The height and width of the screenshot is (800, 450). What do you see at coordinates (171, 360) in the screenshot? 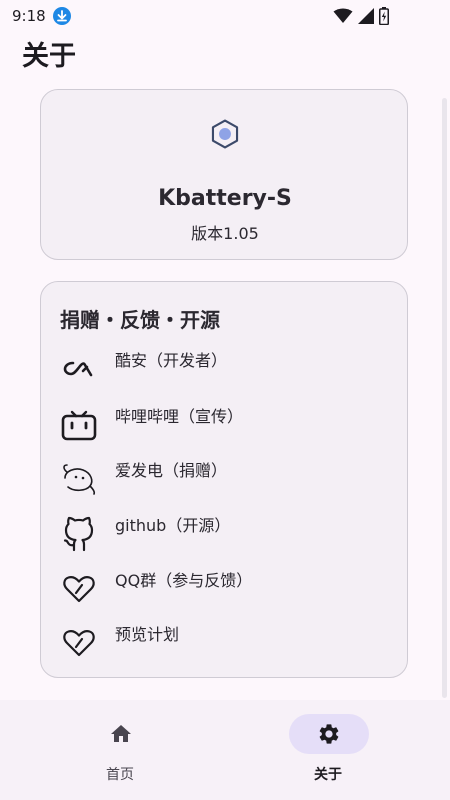
I see `link-label: 酷安（开发者）` at bounding box center [171, 360].